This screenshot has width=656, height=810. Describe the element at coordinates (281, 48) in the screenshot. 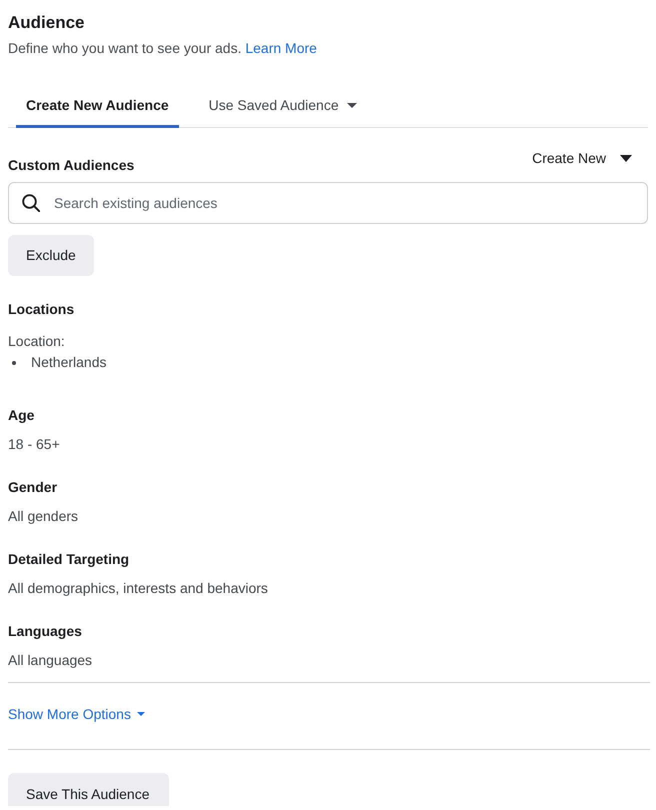

I see `learn-more-link: Learn More` at that location.